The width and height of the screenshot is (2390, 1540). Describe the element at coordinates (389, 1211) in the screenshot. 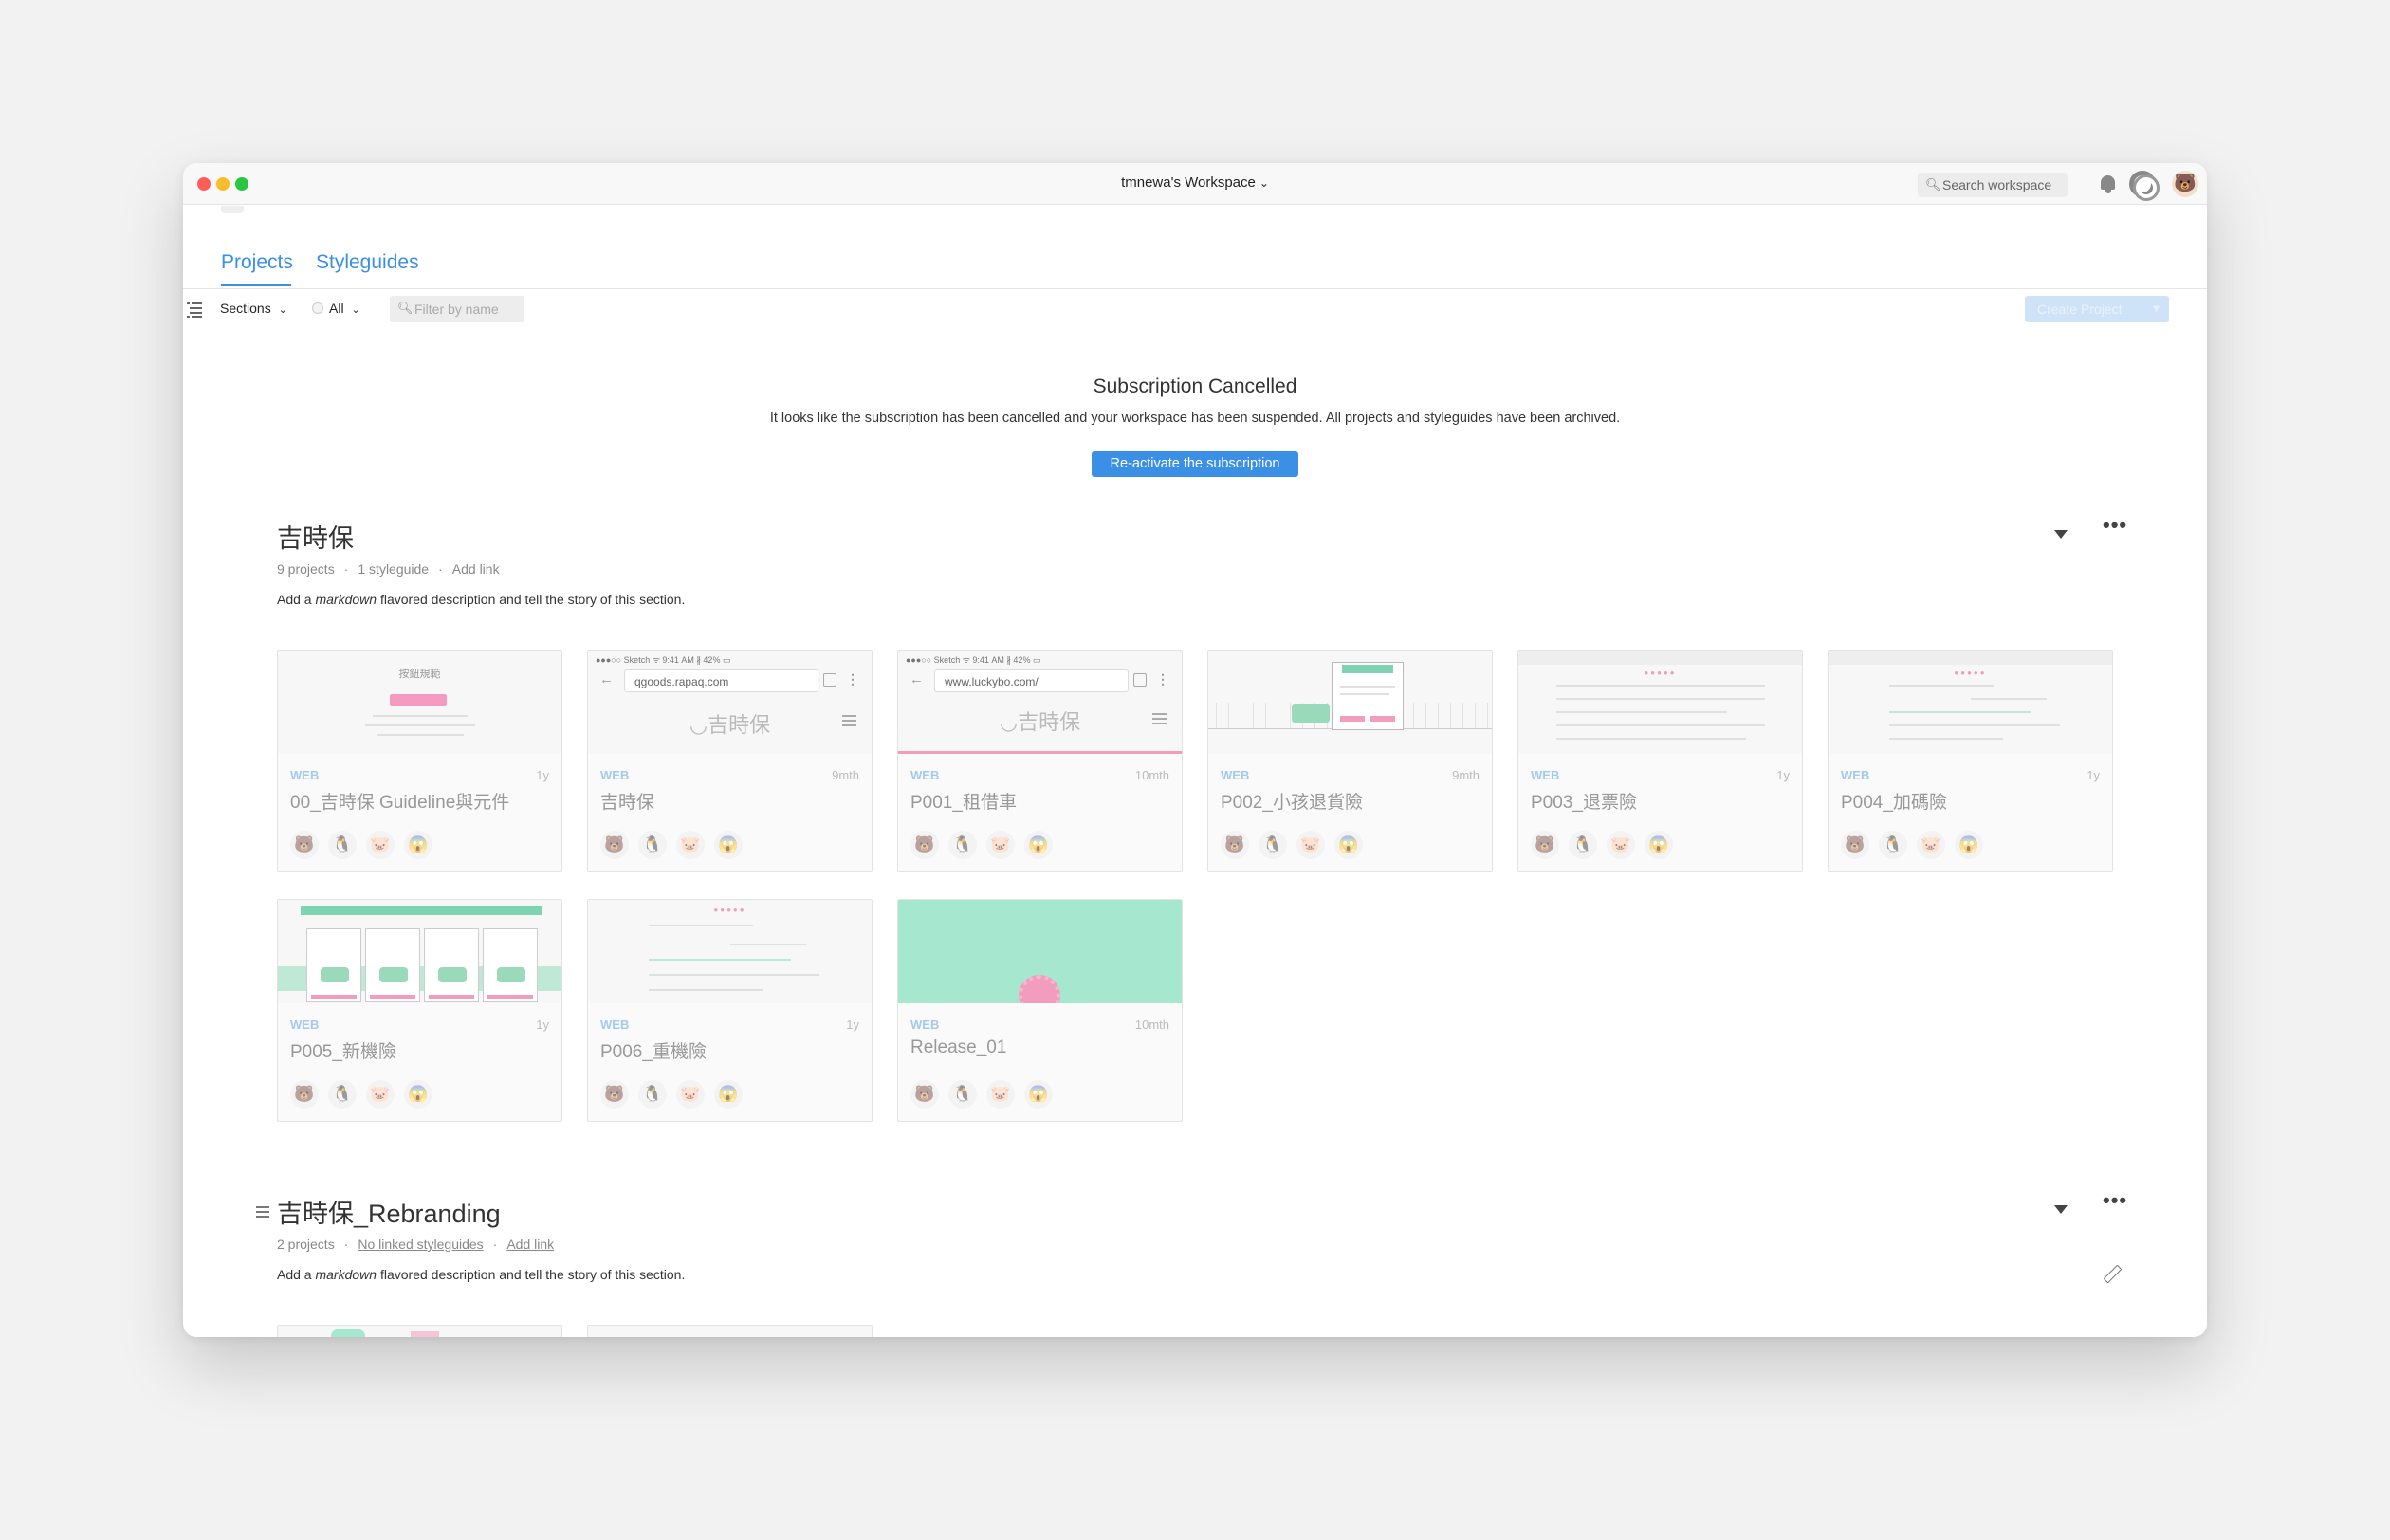

I see `section-title: 吉時保_Rebranding` at that location.